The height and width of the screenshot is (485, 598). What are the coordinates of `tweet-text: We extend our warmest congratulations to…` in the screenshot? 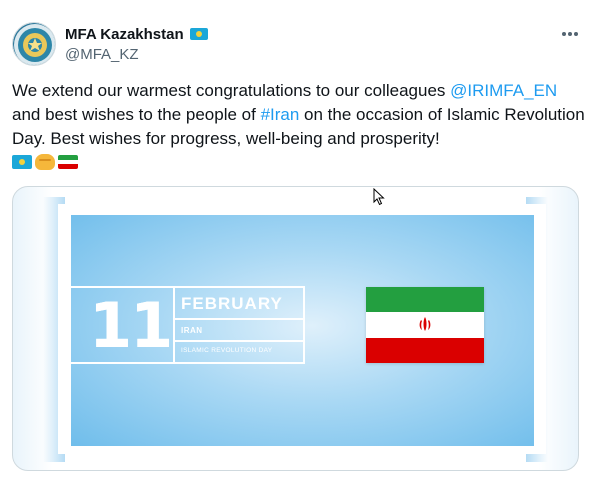 It's located at (299, 115).